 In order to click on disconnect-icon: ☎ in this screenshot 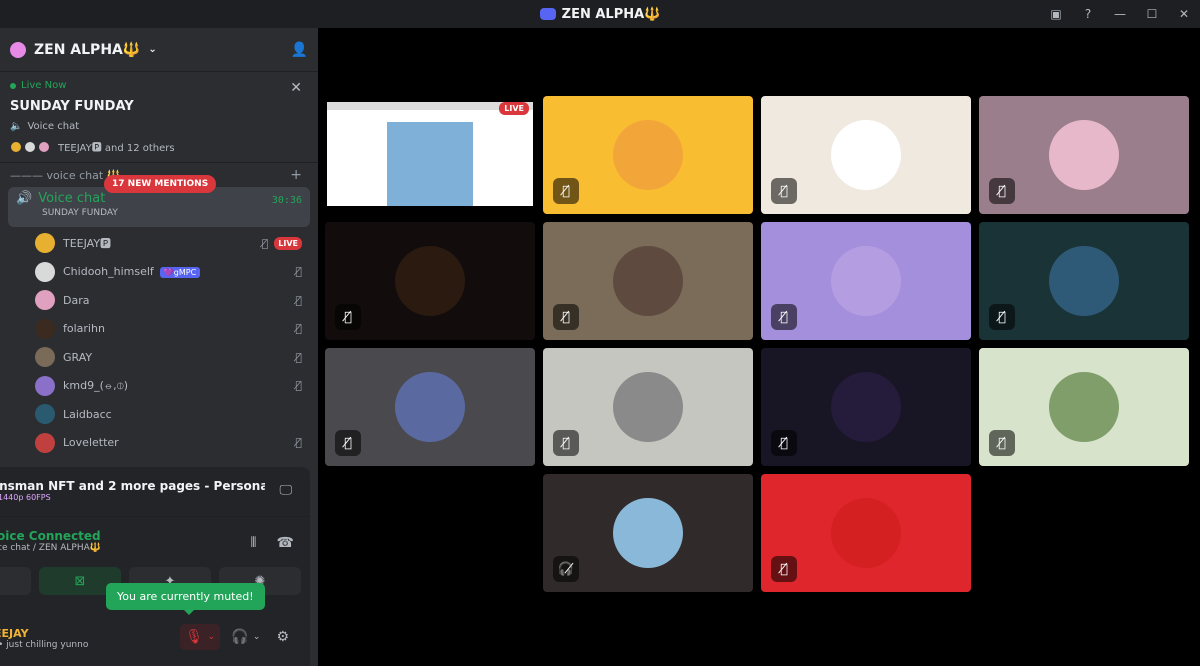, I will do `click(285, 543)`.